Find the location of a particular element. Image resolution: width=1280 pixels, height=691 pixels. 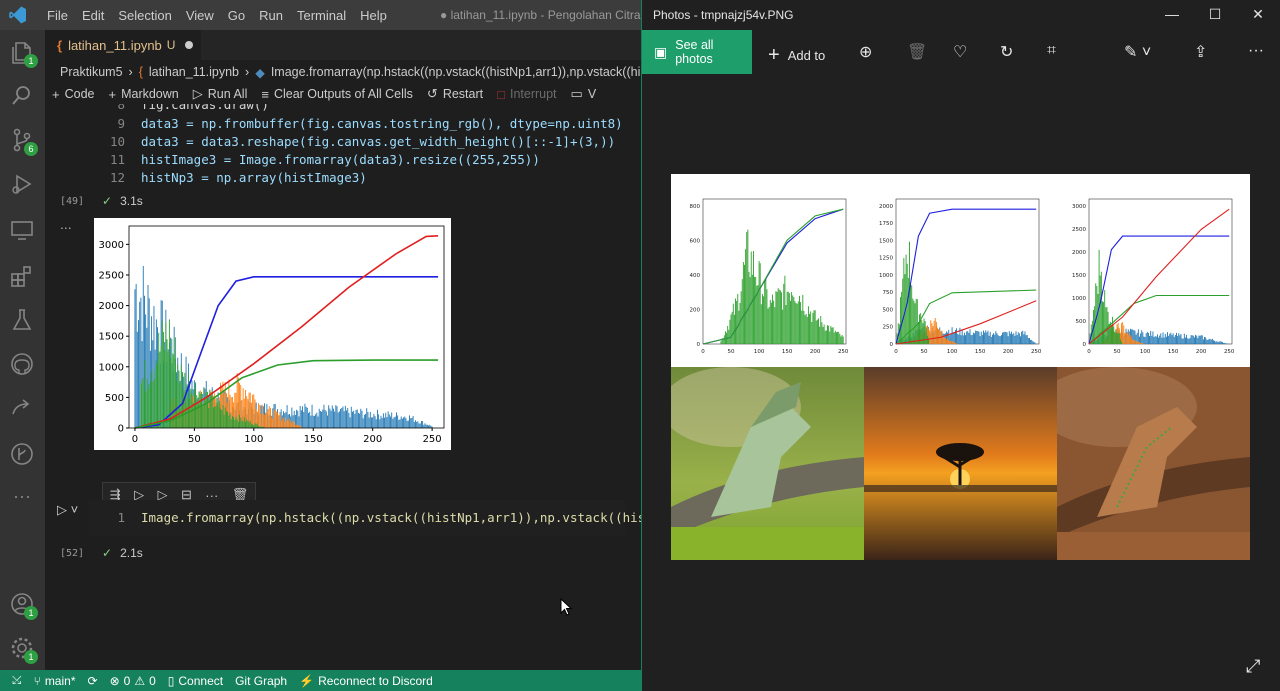

execution-count: [49] is located at coordinates (72, 201).